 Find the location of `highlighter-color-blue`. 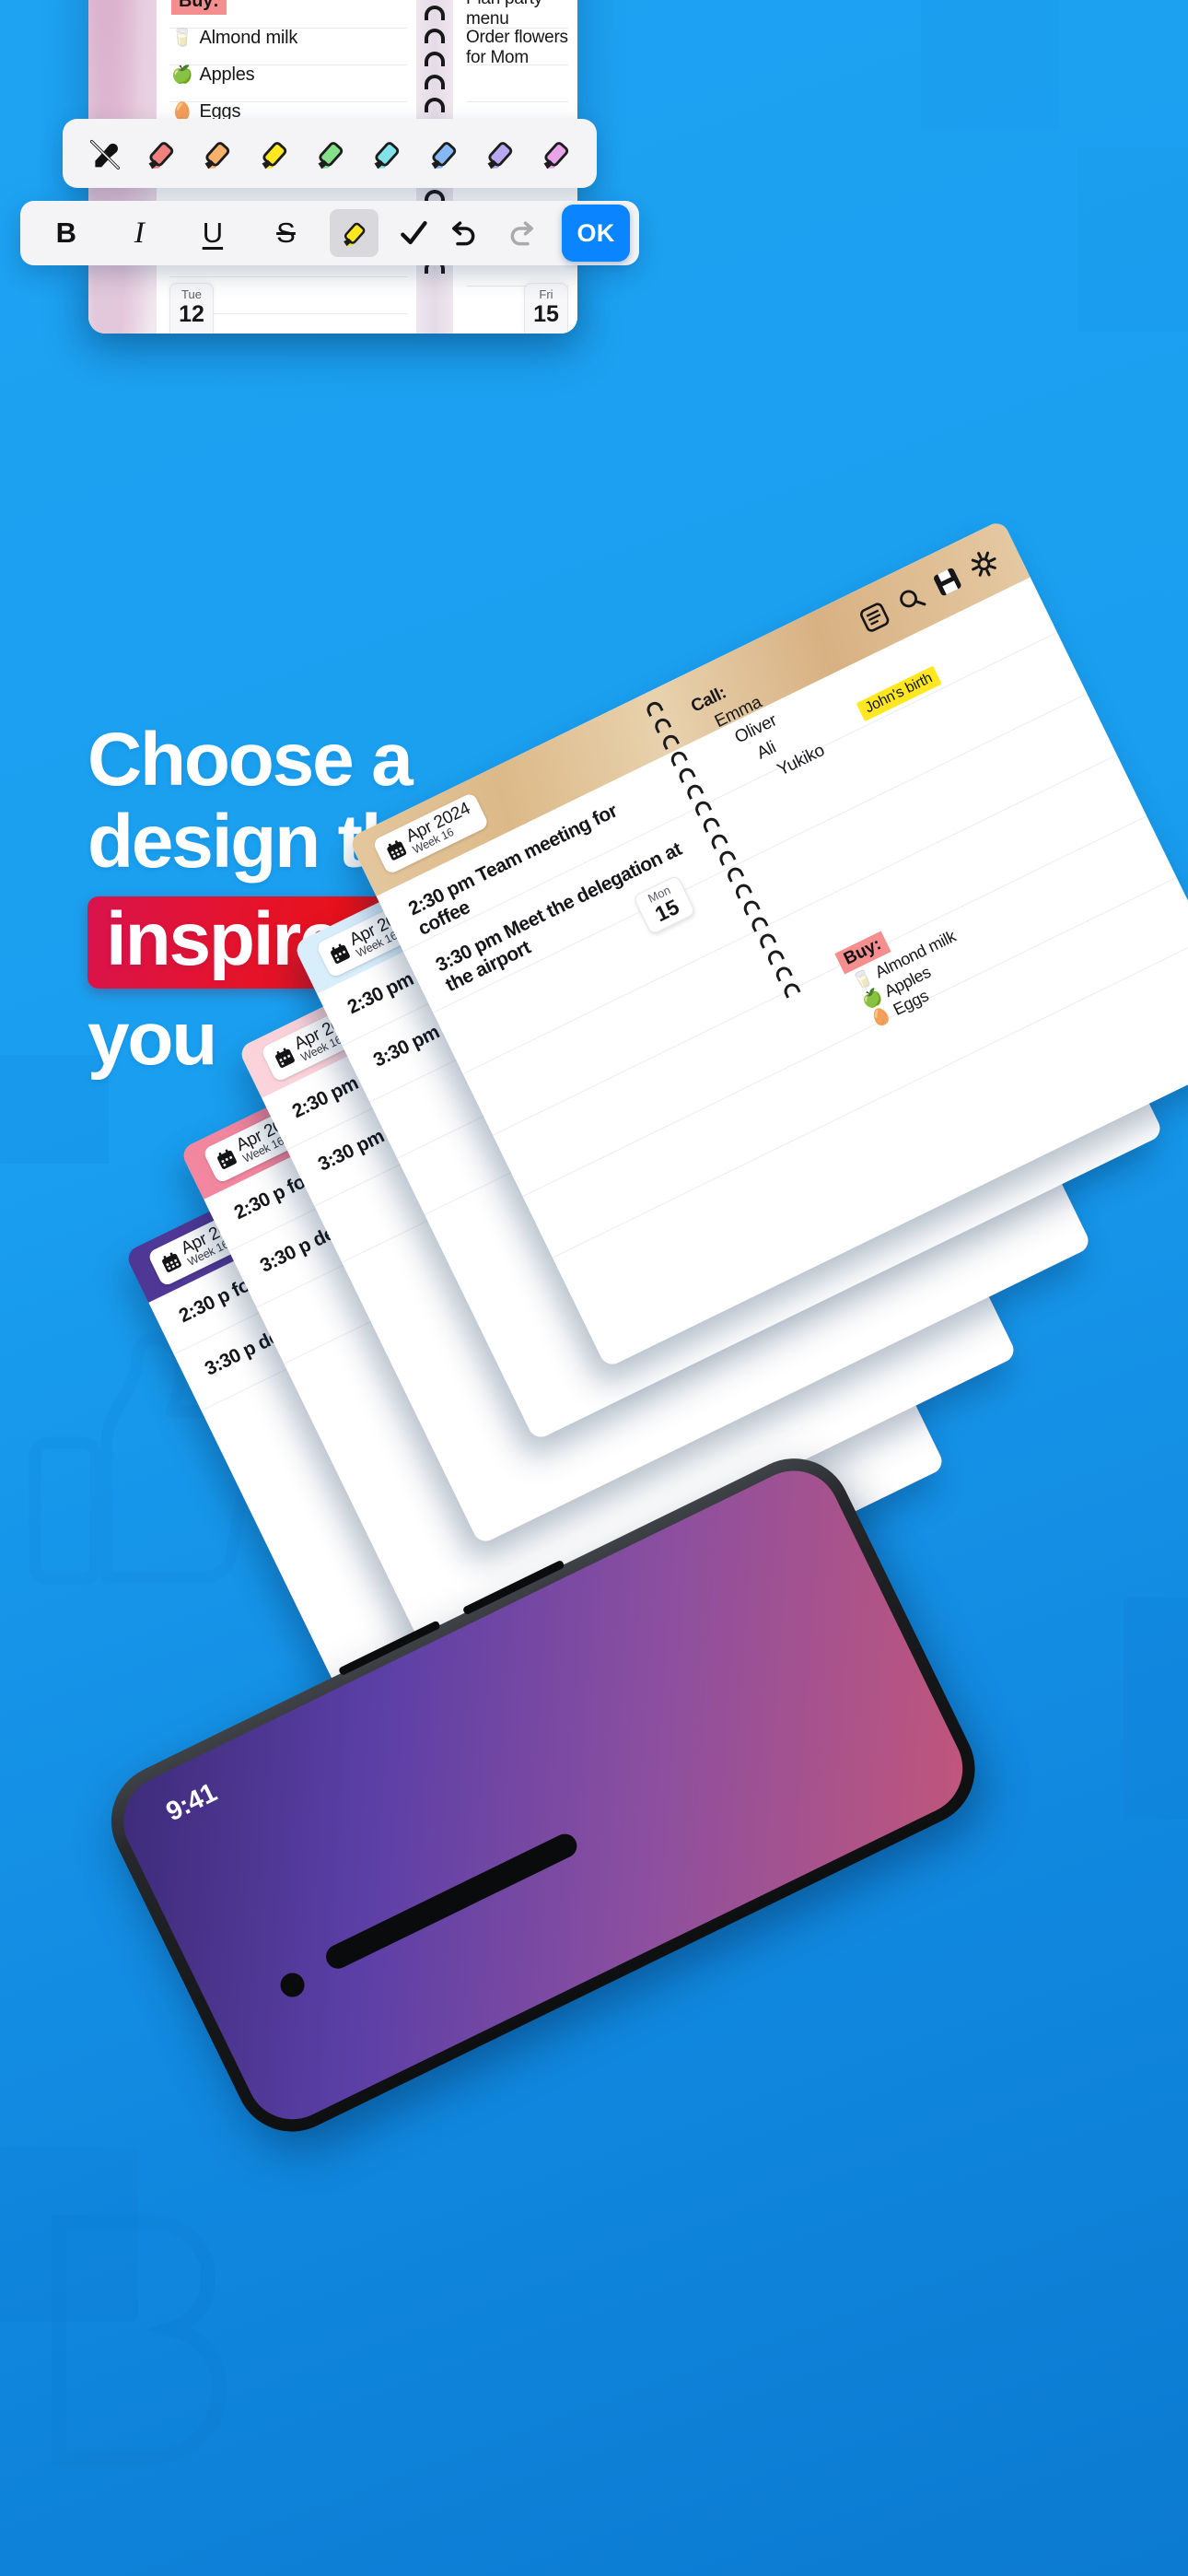

highlighter-color-blue is located at coordinates (442, 153).